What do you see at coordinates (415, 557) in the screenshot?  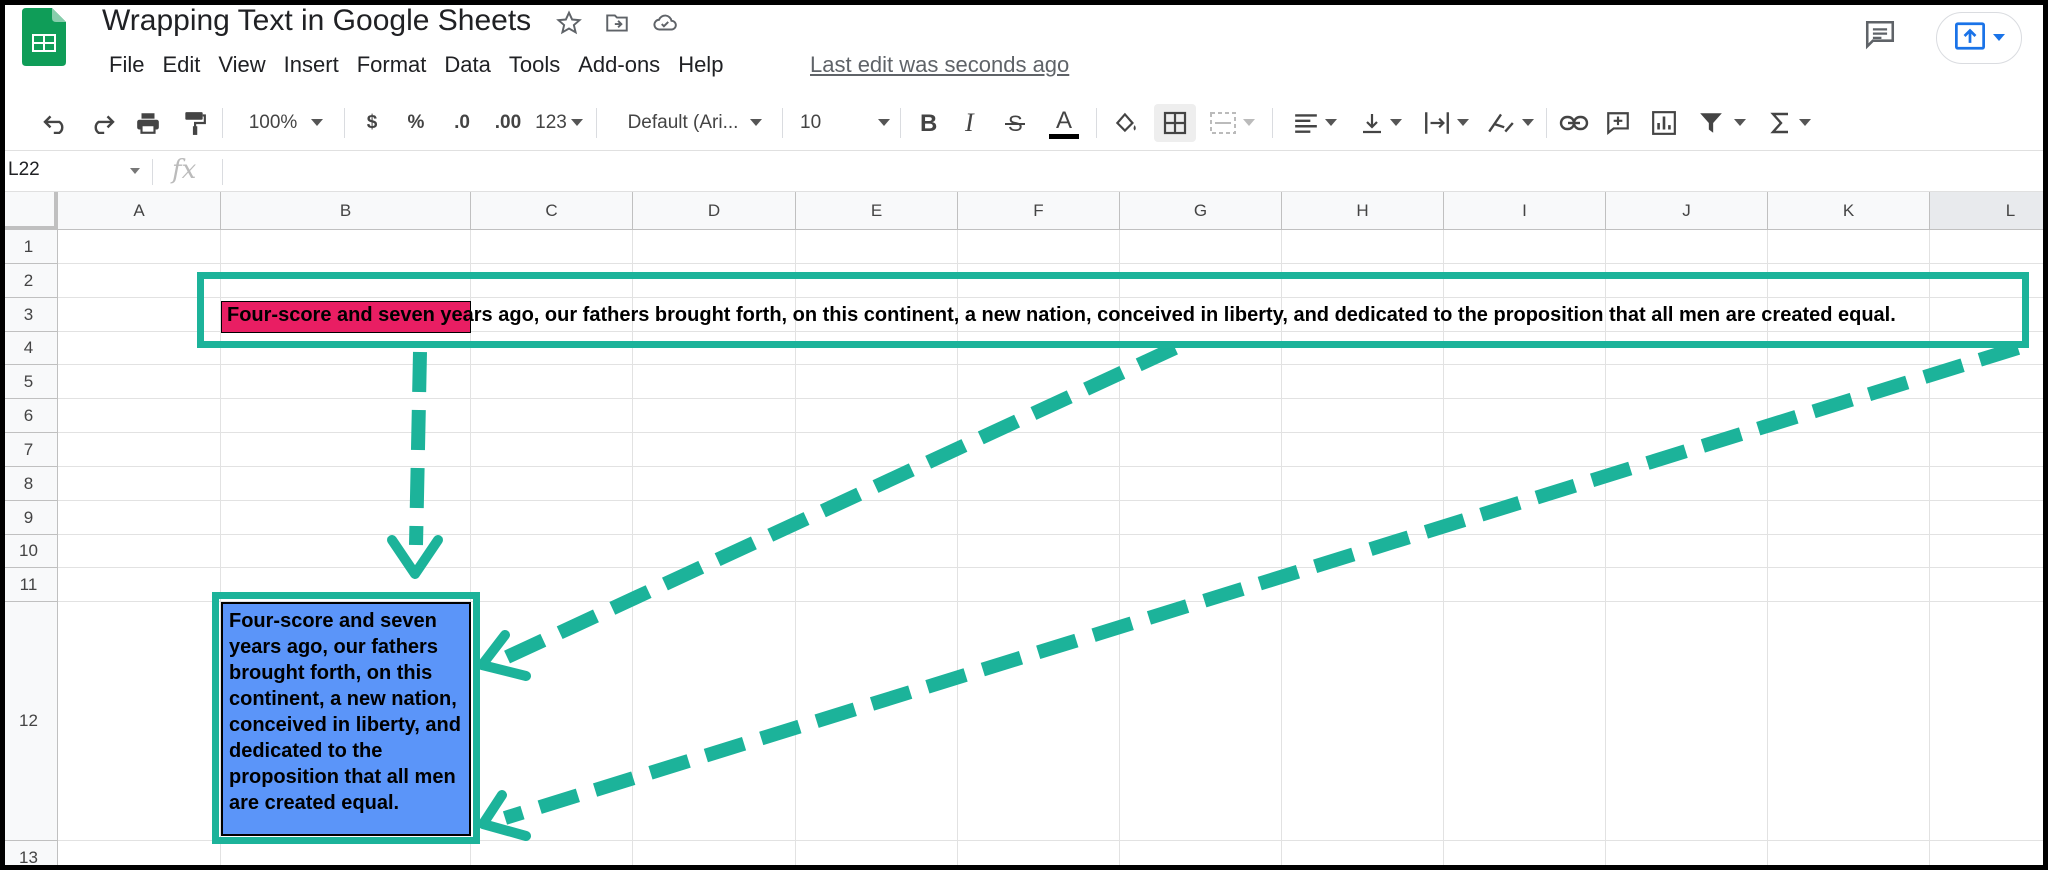 I see `arrowhead-down` at bounding box center [415, 557].